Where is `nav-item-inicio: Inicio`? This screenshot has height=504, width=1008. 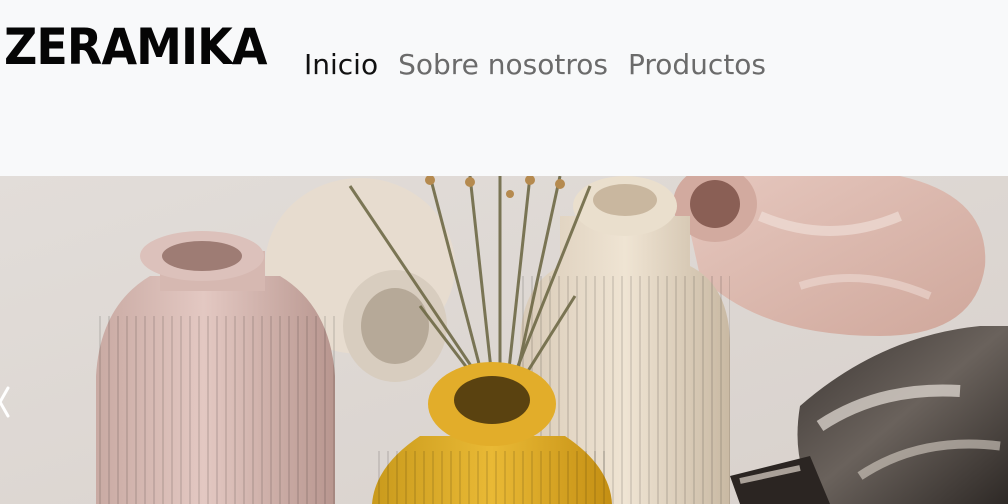
nav-item-inicio: Inicio is located at coordinates (341, 65).